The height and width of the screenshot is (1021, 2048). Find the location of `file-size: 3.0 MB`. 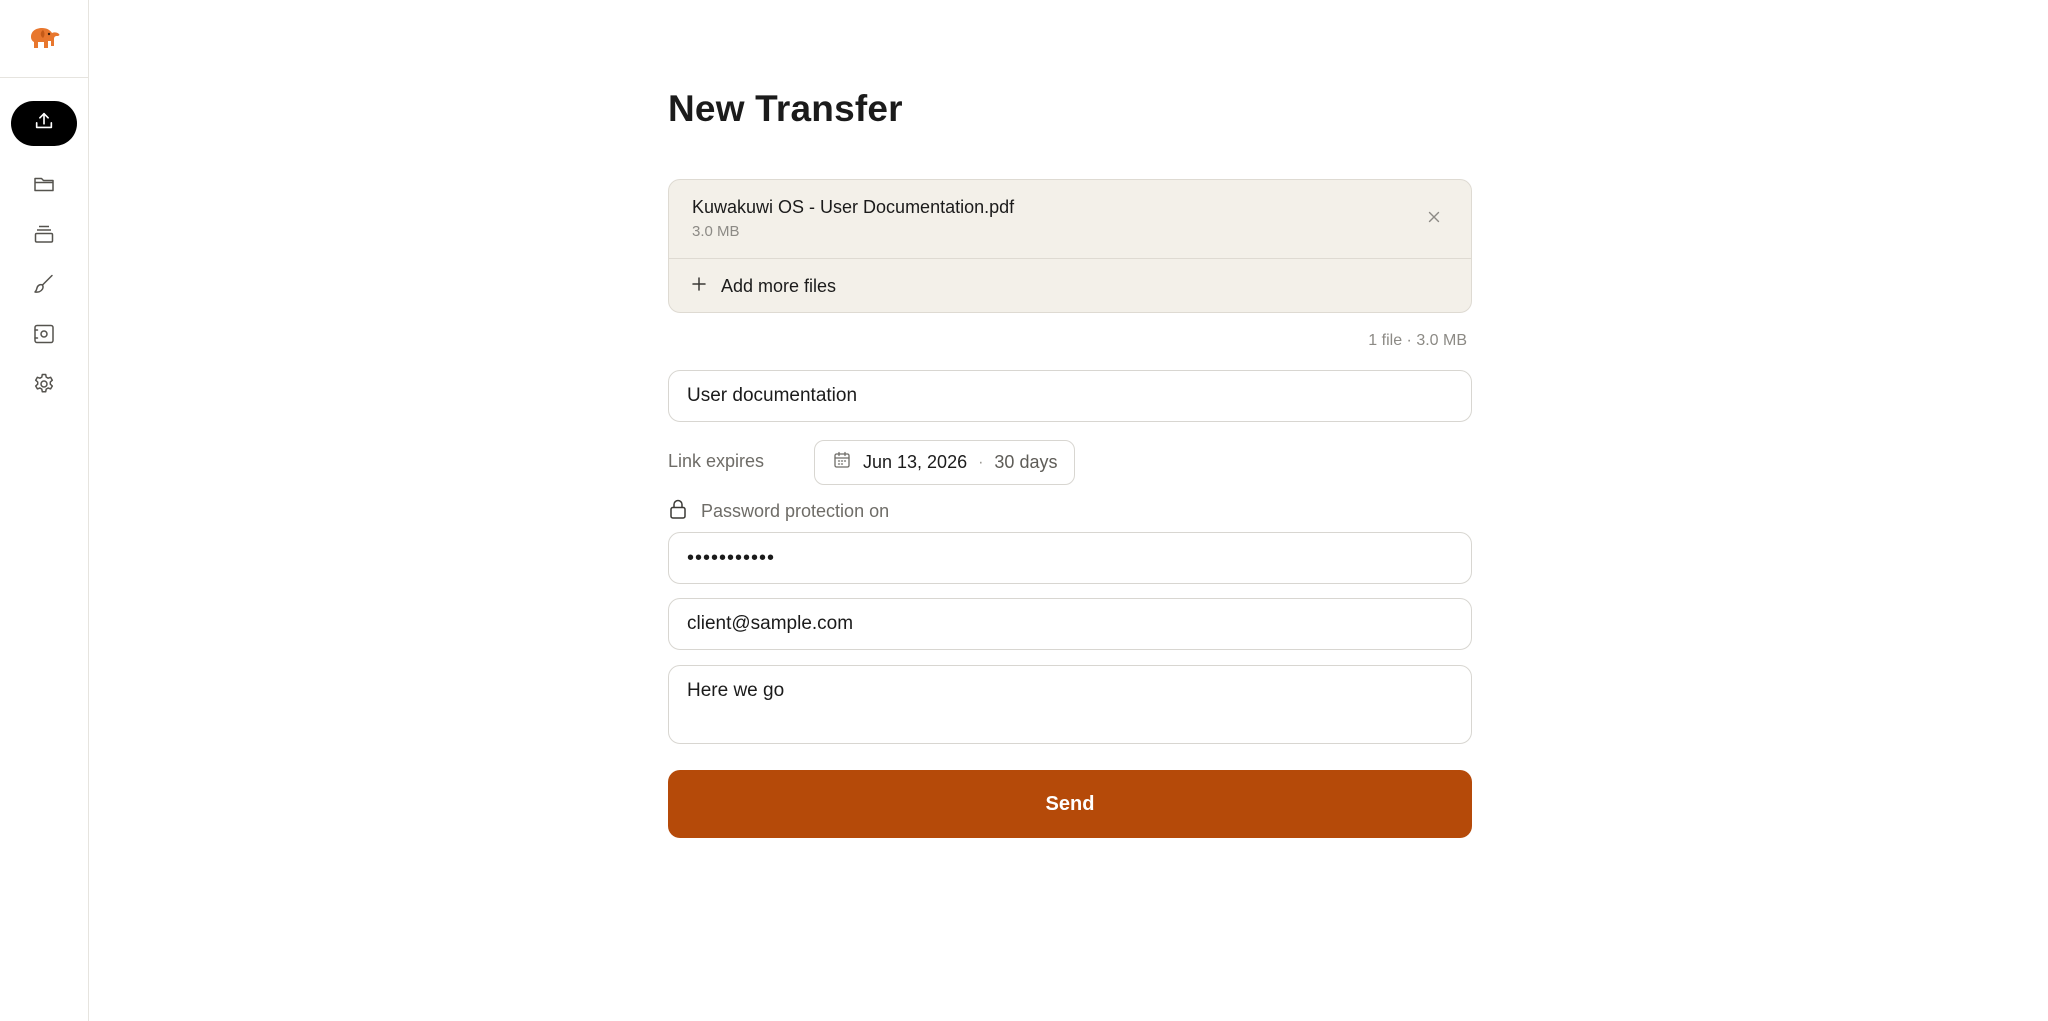

file-size: 3.0 MB is located at coordinates (716, 231).